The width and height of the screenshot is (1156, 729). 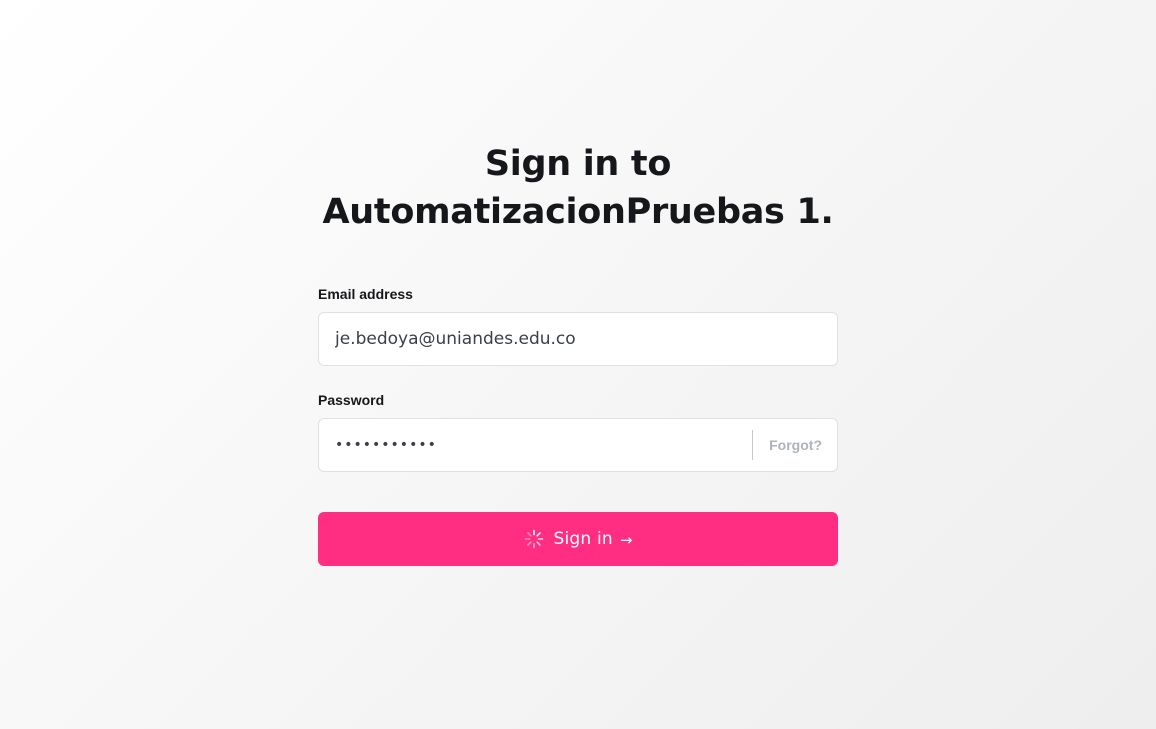 What do you see at coordinates (626, 540) in the screenshot?
I see `right-arrow-icon: →` at bounding box center [626, 540].